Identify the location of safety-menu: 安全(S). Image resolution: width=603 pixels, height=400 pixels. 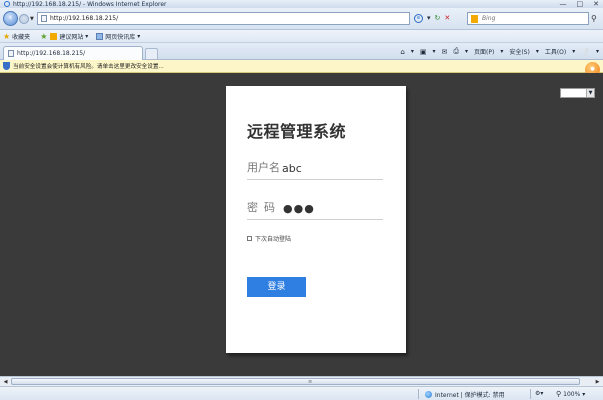
(519, 51).